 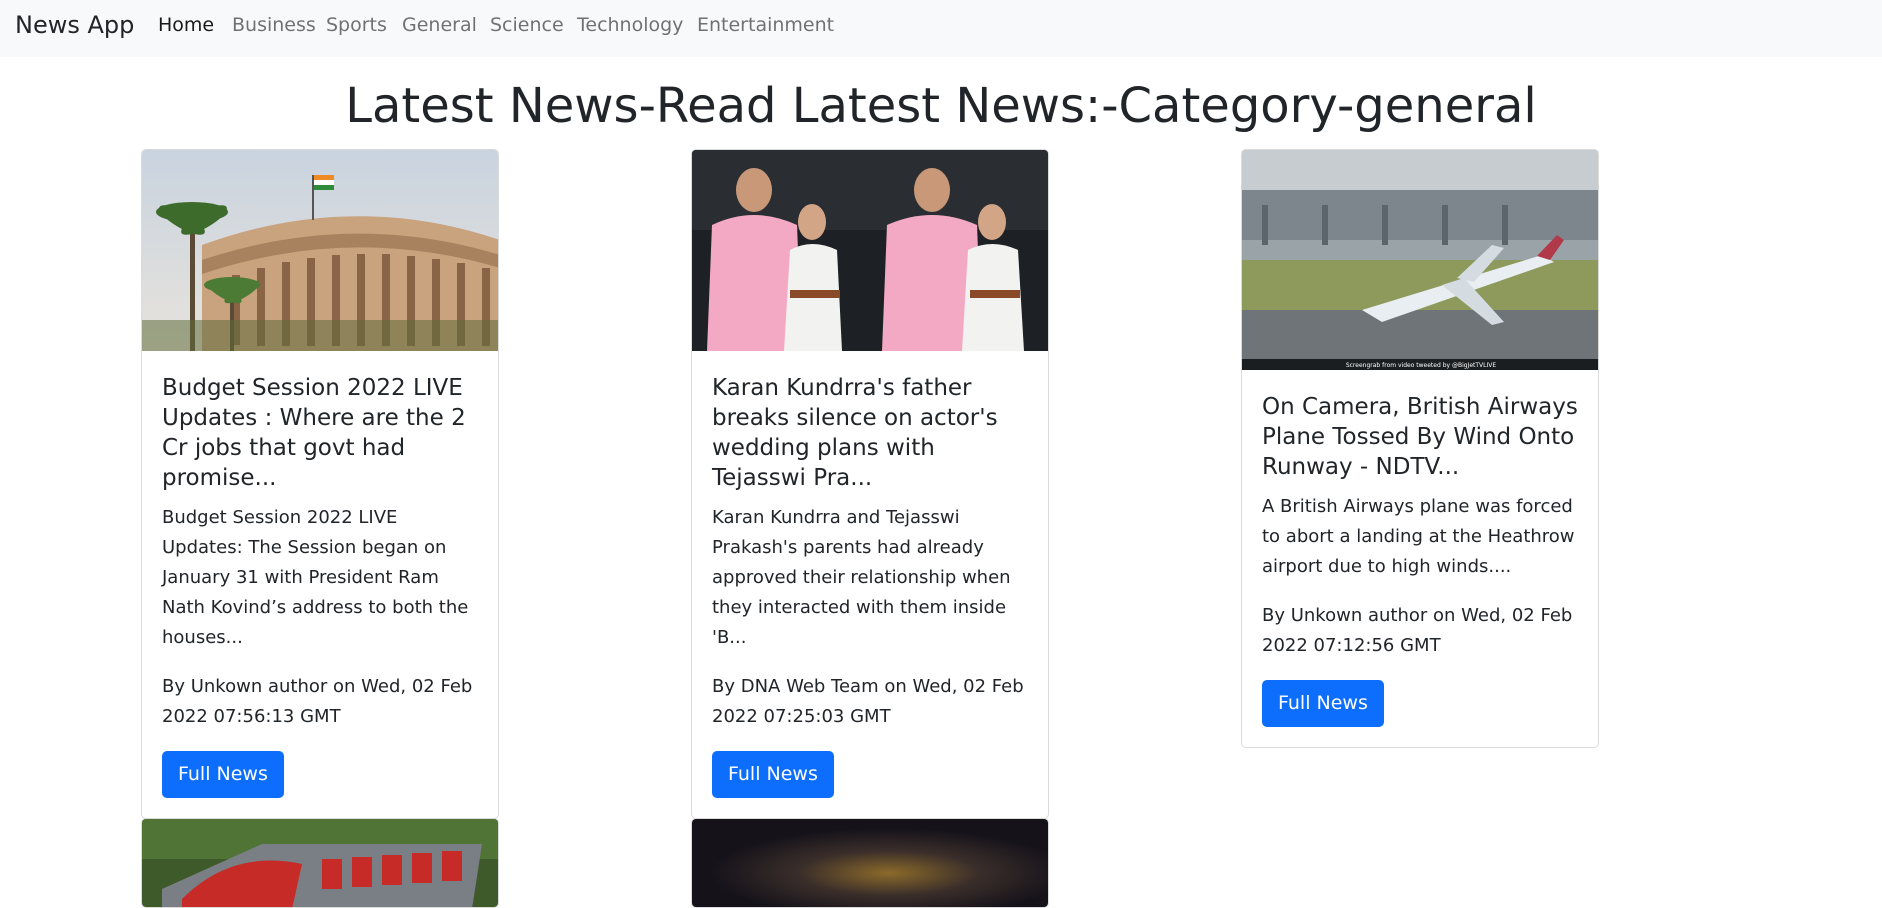 What do you see at coordinates (356, 25) in the screenshot?
I see `nav-link-sports: Sports` at bounding box center [356, 25].